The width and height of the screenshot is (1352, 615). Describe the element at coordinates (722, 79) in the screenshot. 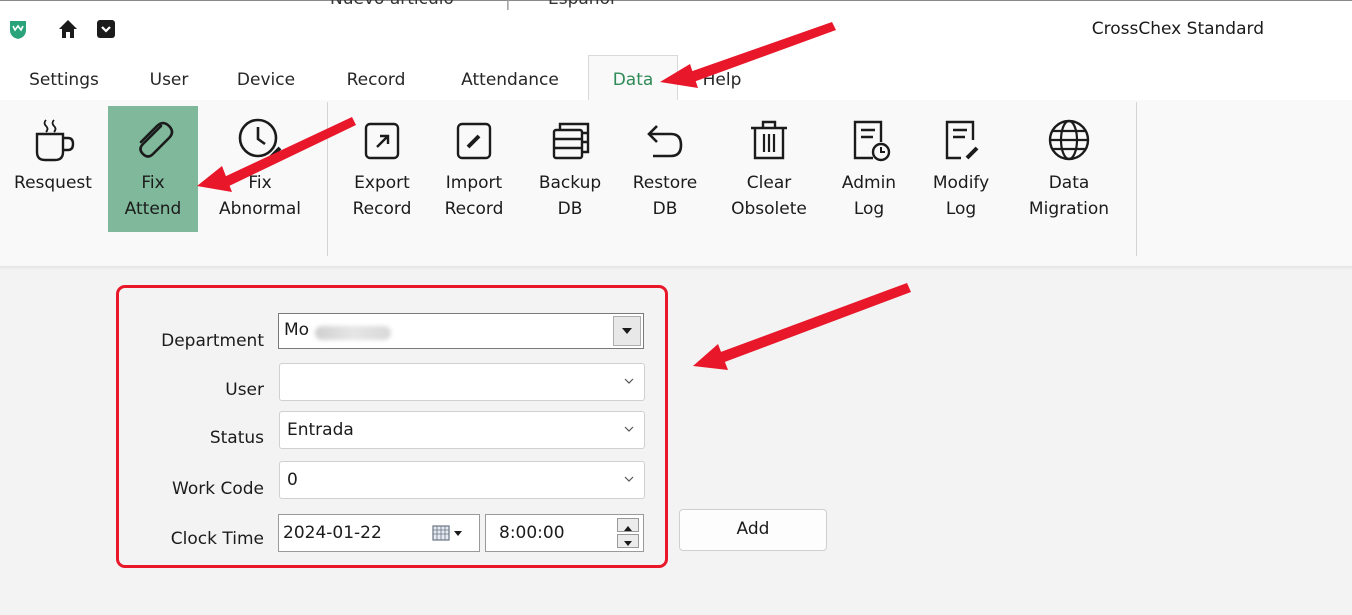

I see `tab-help: Help` at that location.